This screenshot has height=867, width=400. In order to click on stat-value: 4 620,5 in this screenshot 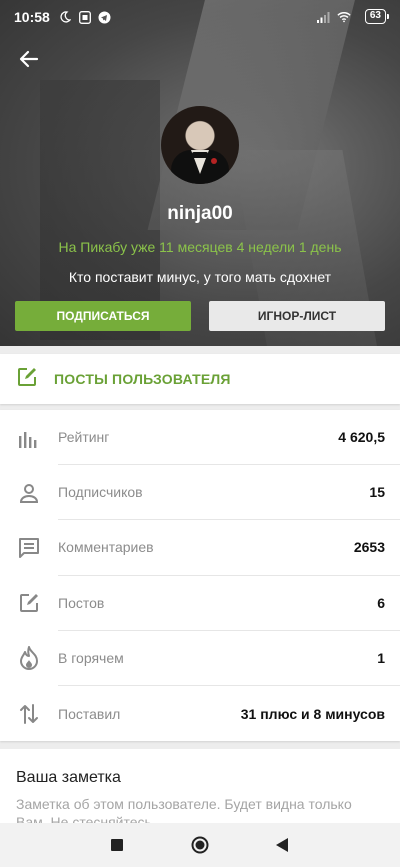, I will do `click(361, 437)`.